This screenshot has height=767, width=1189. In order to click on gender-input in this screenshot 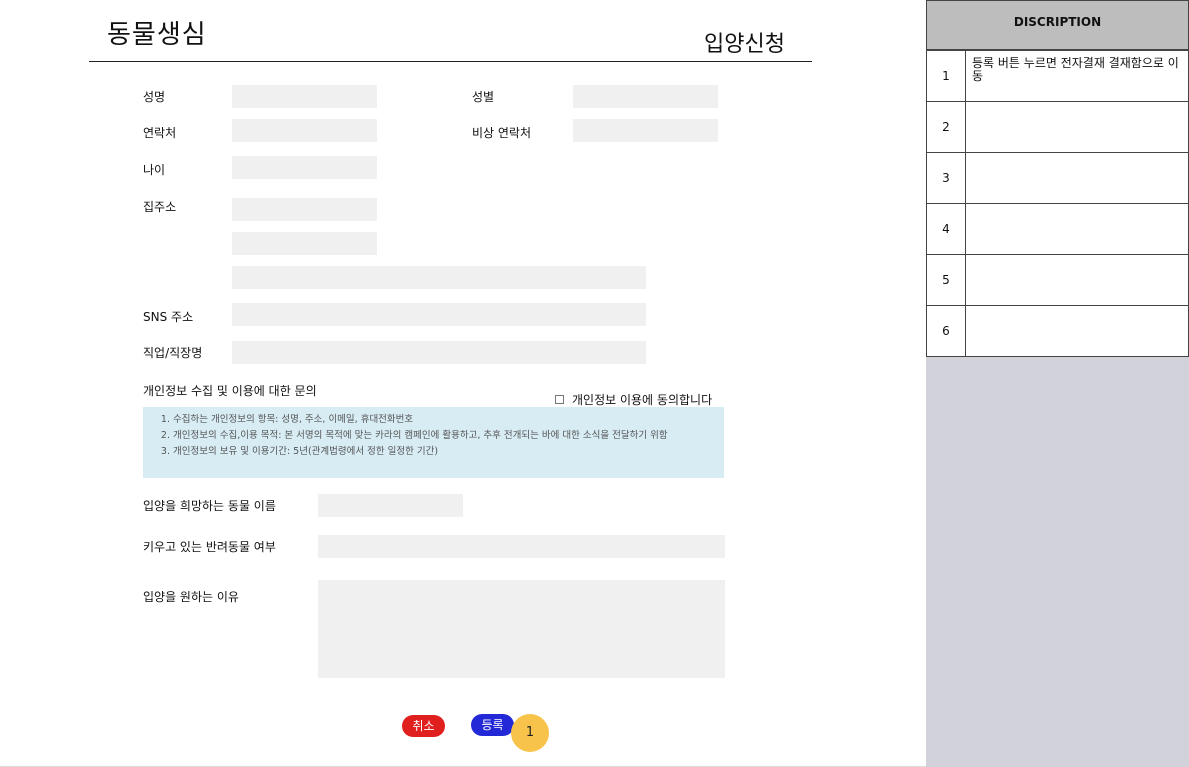, I will do `click(645, 96)`.